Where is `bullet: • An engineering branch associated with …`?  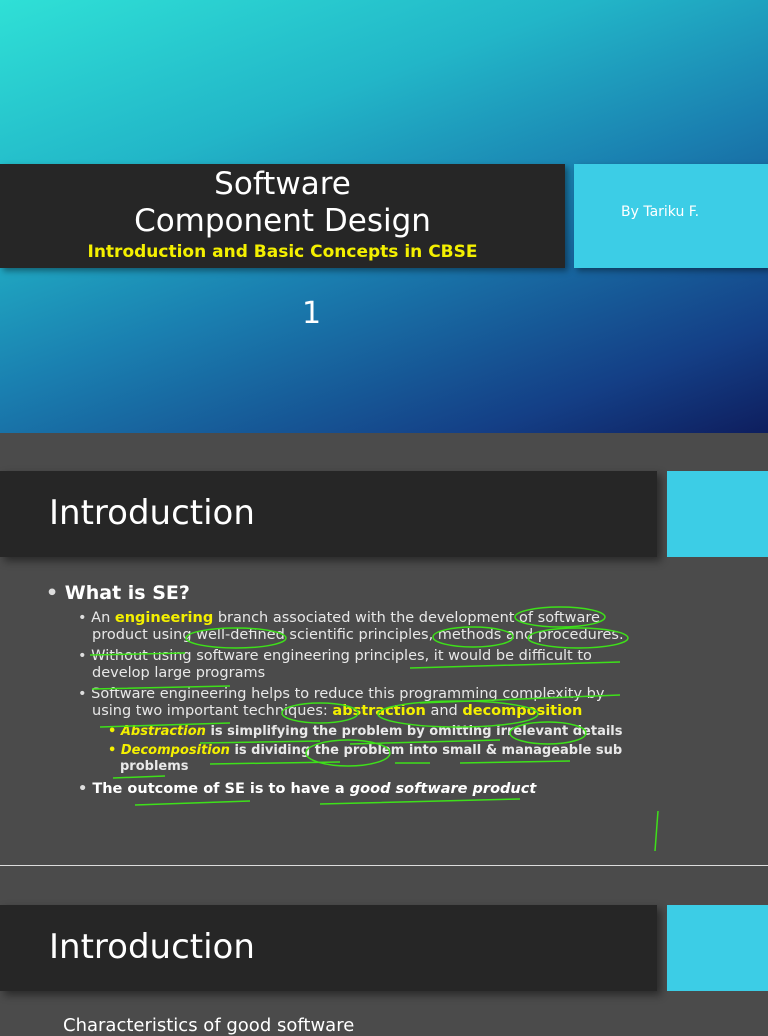
bullet: • An engineering branch associated with … is located at coordinates (351, 626).